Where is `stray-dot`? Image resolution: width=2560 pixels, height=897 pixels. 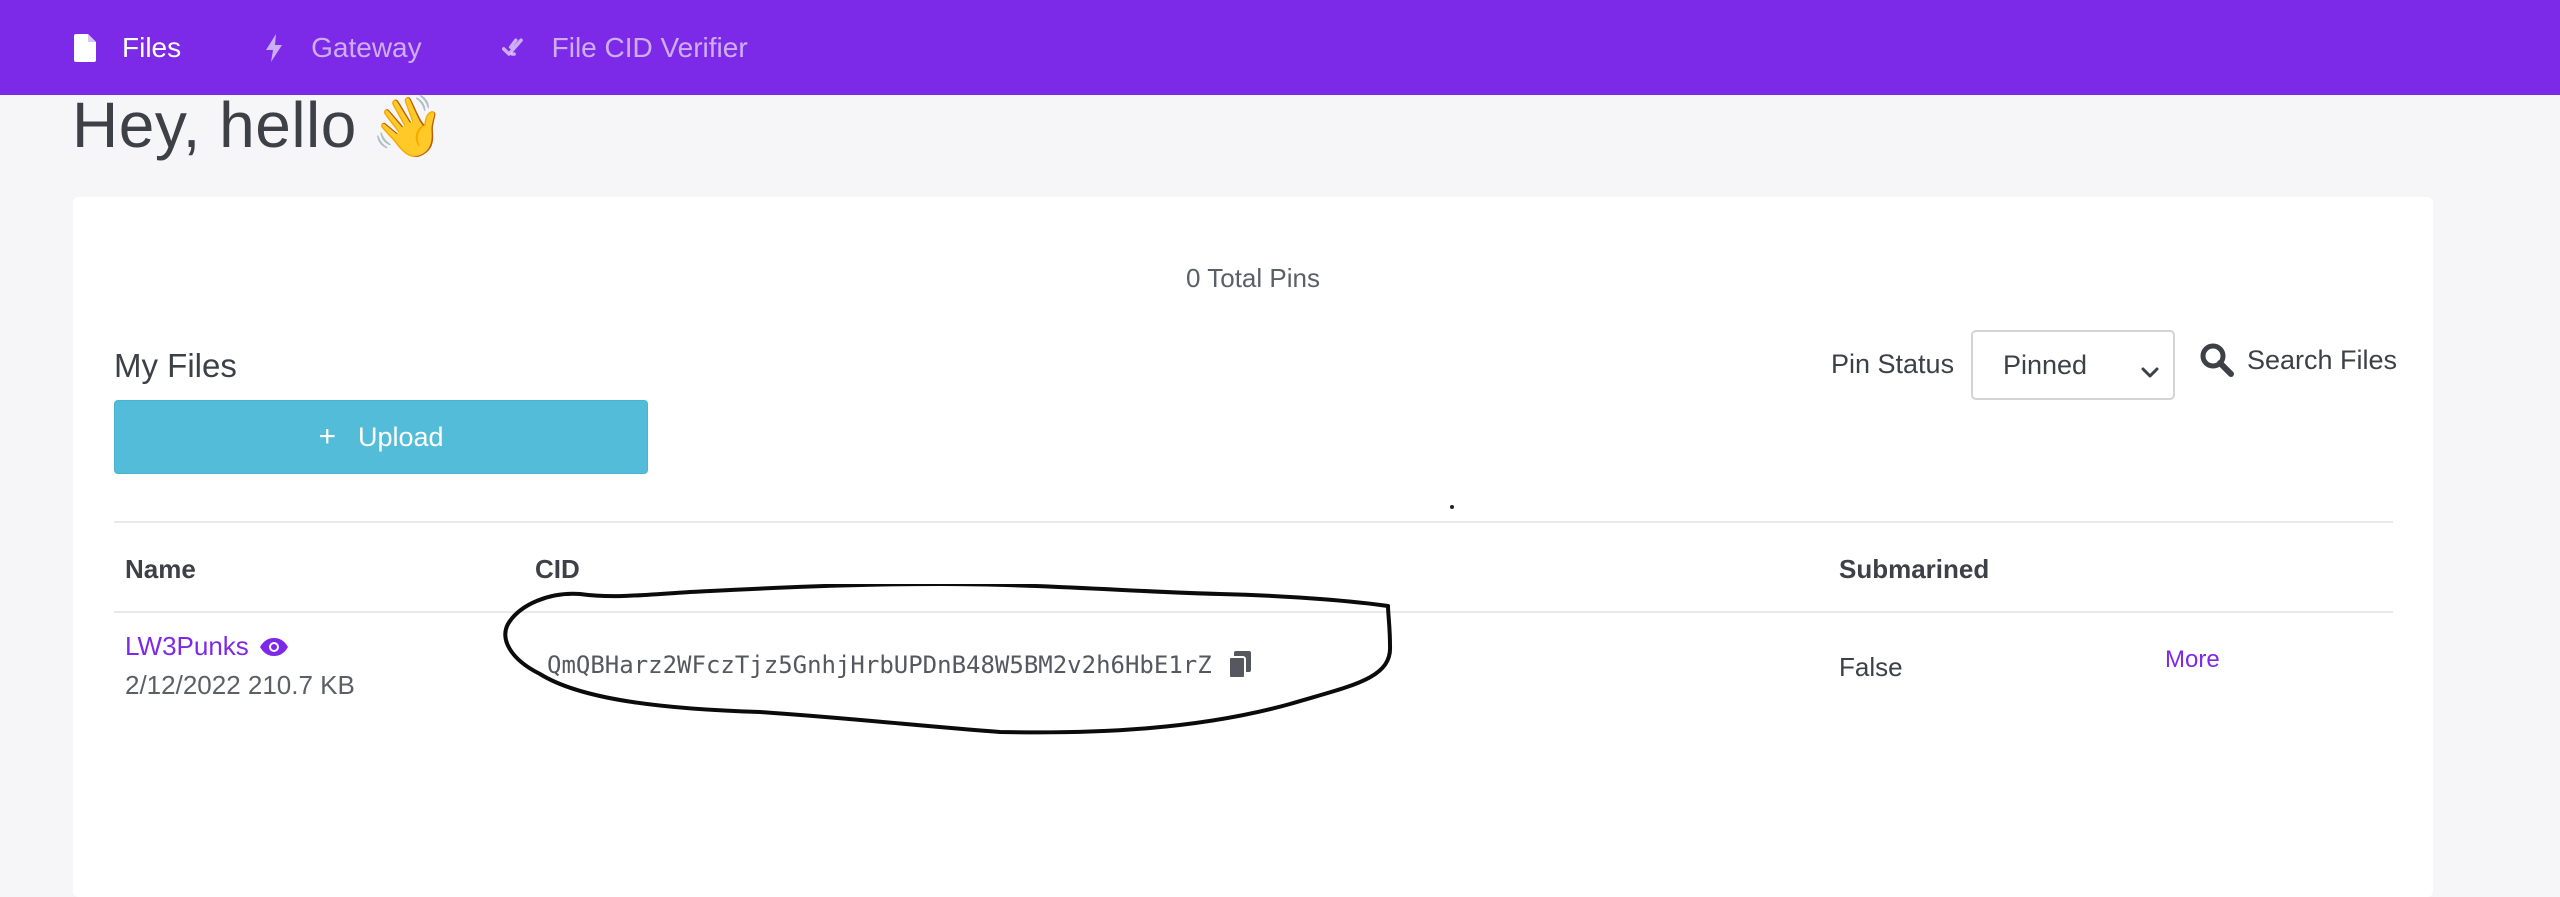 stray-dot is located at coordinates (1452, 507).